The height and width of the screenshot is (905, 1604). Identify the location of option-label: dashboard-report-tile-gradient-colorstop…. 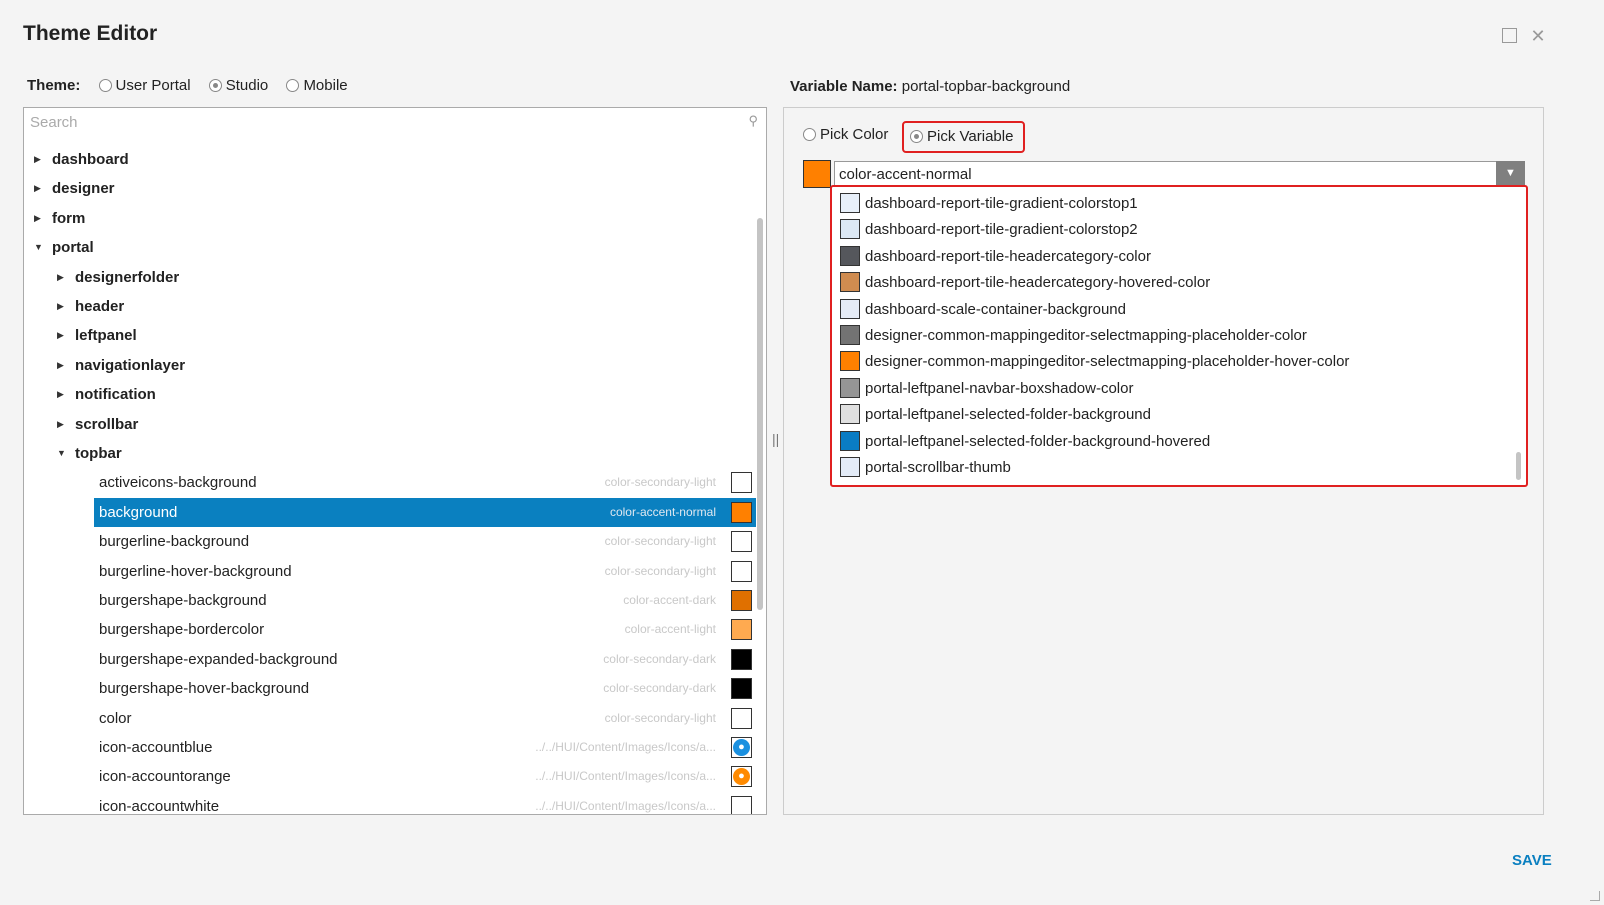
(1001, 230).